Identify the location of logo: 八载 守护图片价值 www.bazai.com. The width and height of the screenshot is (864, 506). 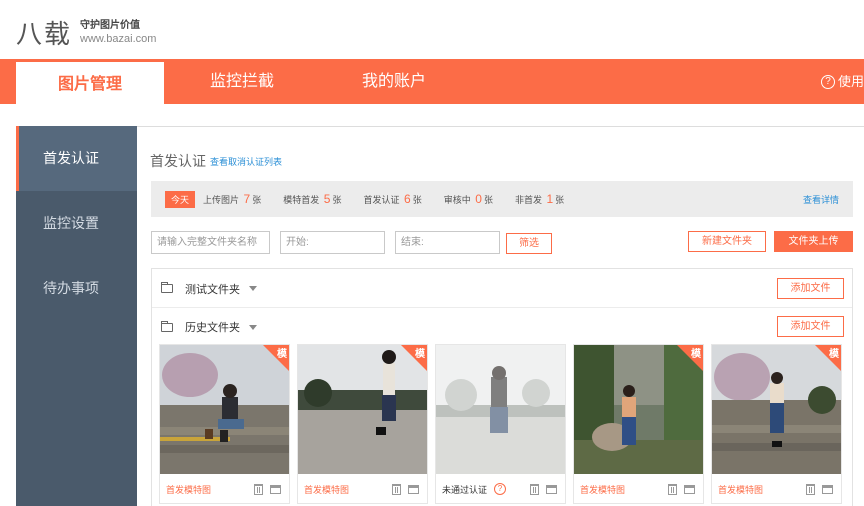
(86, 32).